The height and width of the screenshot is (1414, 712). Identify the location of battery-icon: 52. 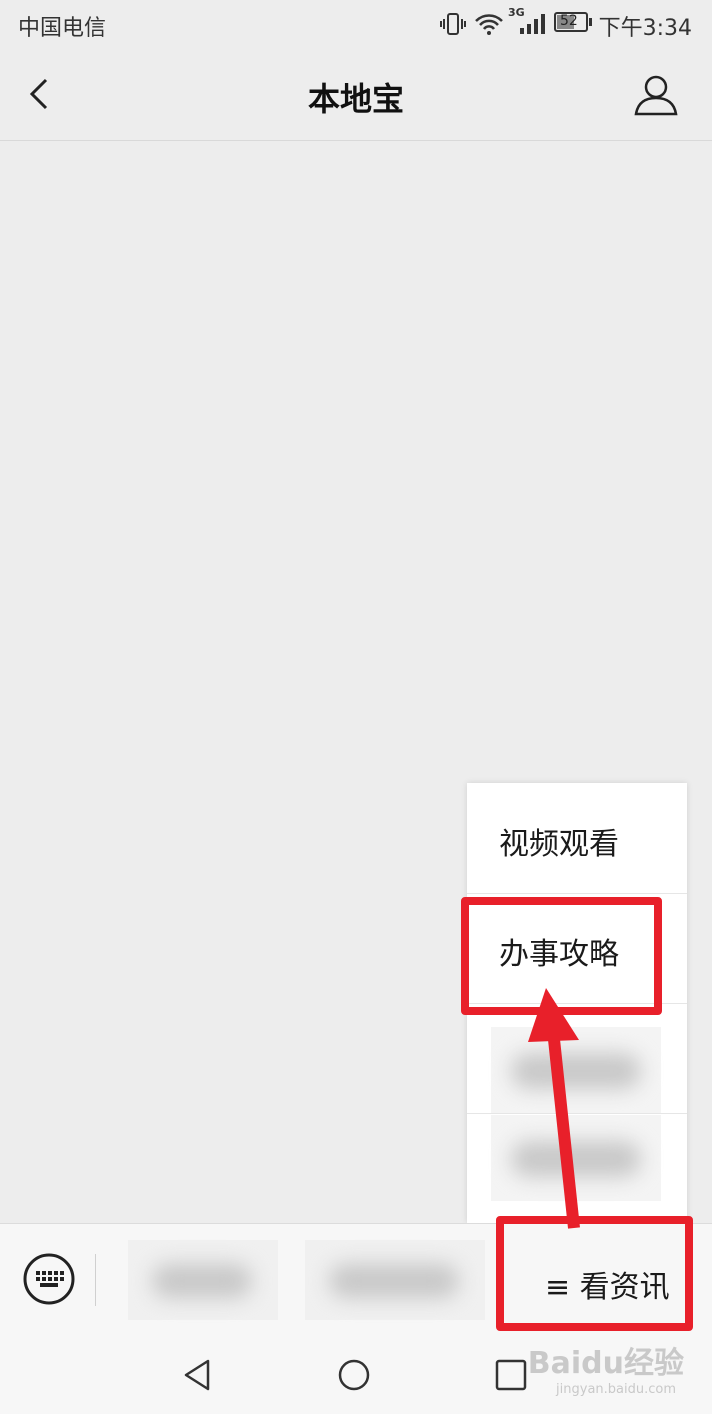
(571, 22).